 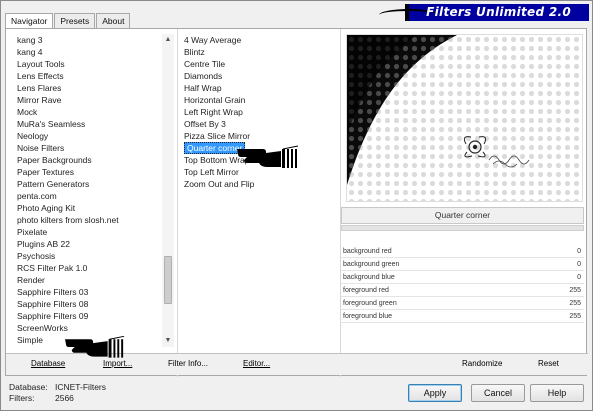 I want to click on filter-item-label: Half Wrap, so click(x=203, y=88).